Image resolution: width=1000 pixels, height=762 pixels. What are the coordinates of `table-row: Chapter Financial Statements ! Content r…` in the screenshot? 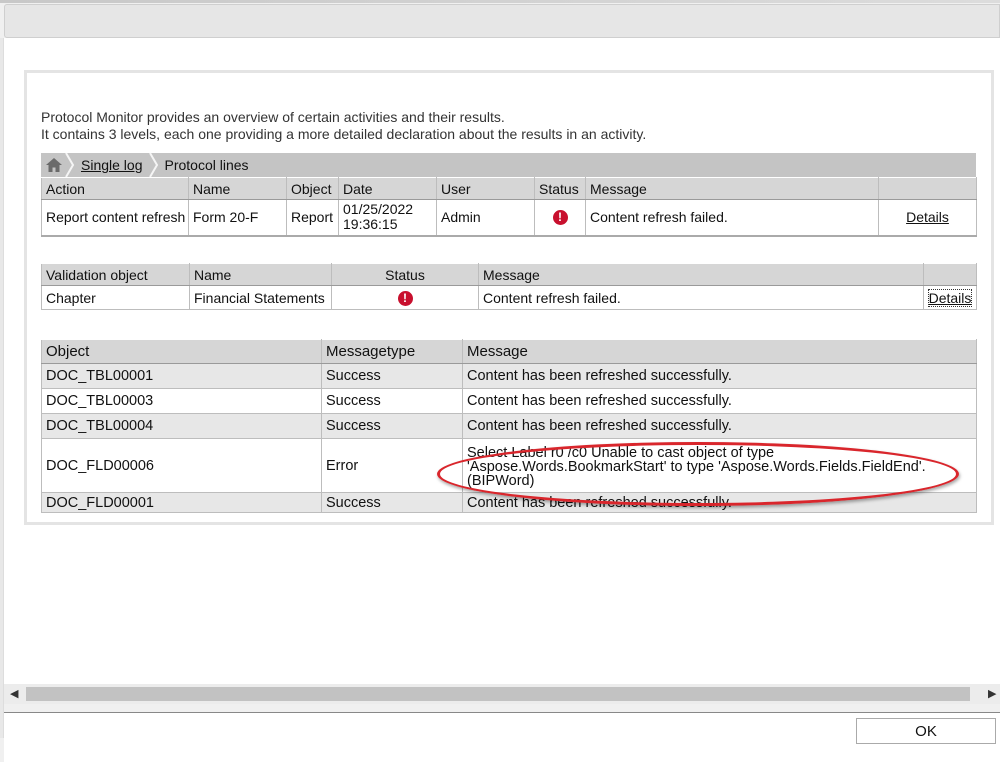 It's located at (509, 297).